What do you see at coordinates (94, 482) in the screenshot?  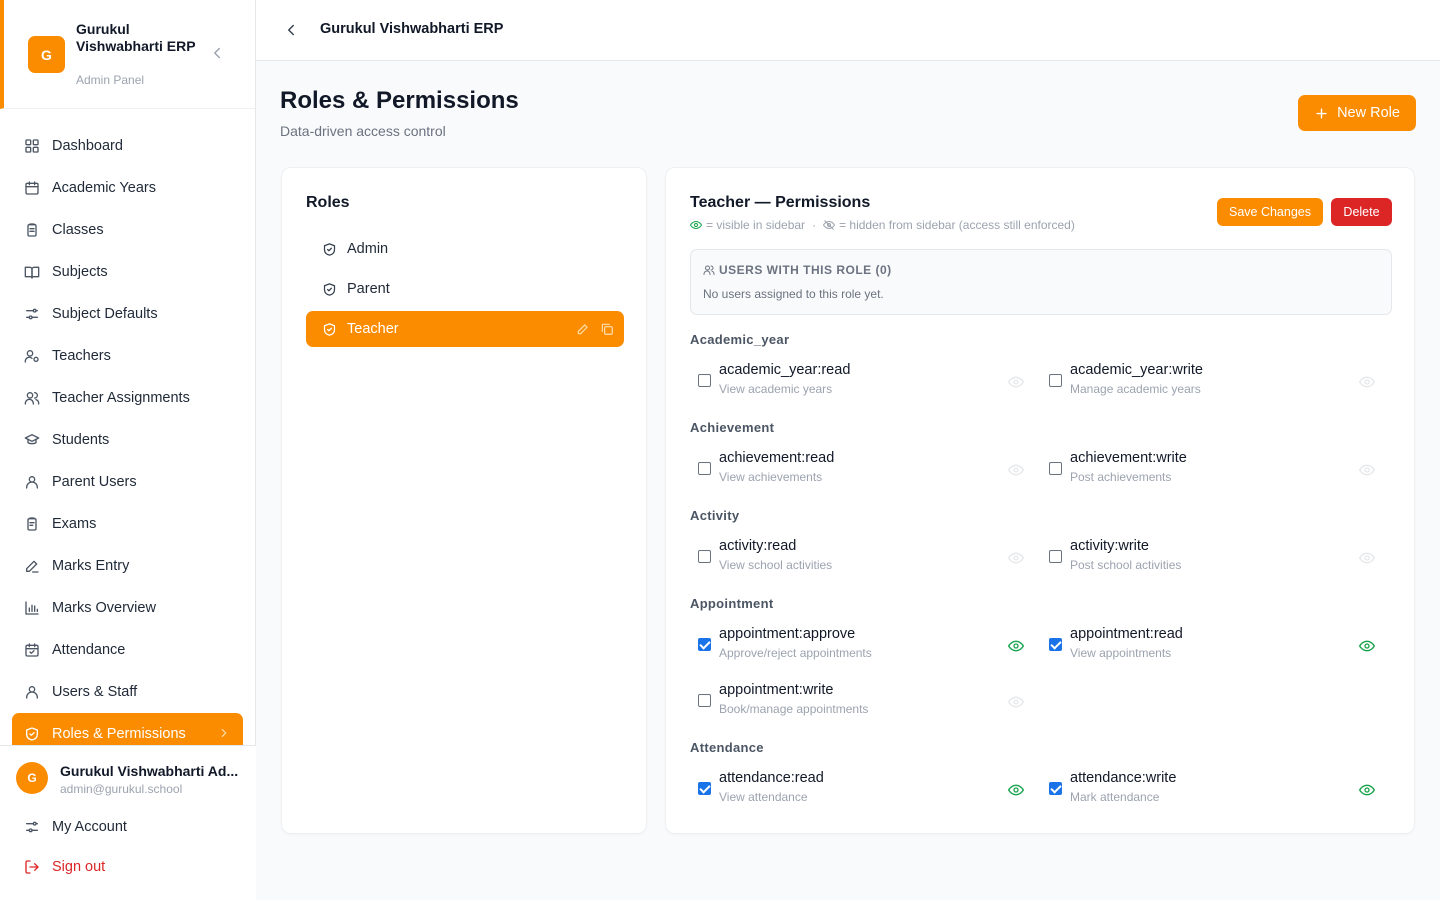 I see `sidebar-item-label: Parent Users` at bounding box center [94, 482].